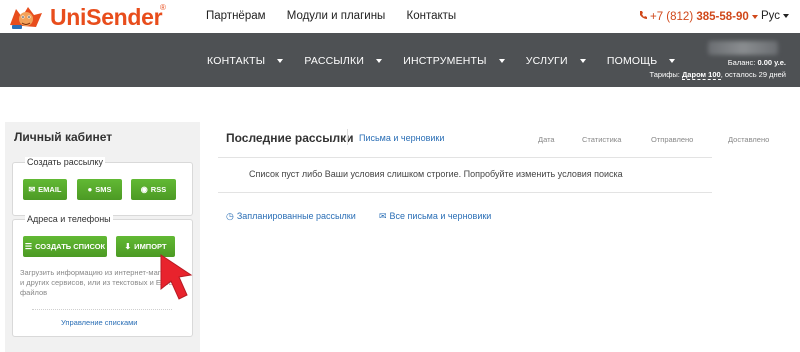 The height and width of the screenshot is (352, 800). I want to click on sms-button-label: SMS, so click(103, 189).